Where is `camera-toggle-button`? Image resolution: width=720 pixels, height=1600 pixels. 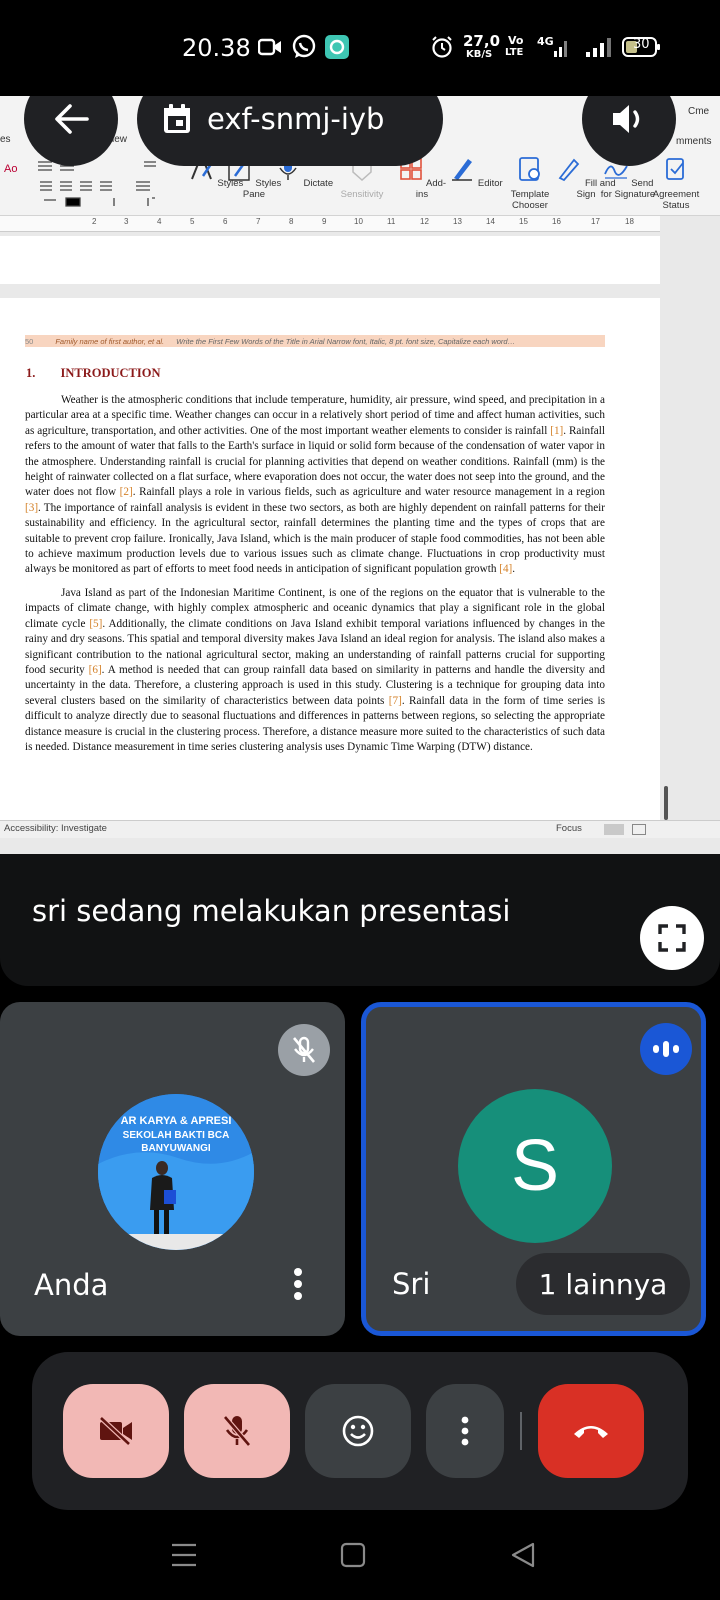
camera-toggle-button is located at coordinates (116, 1431).